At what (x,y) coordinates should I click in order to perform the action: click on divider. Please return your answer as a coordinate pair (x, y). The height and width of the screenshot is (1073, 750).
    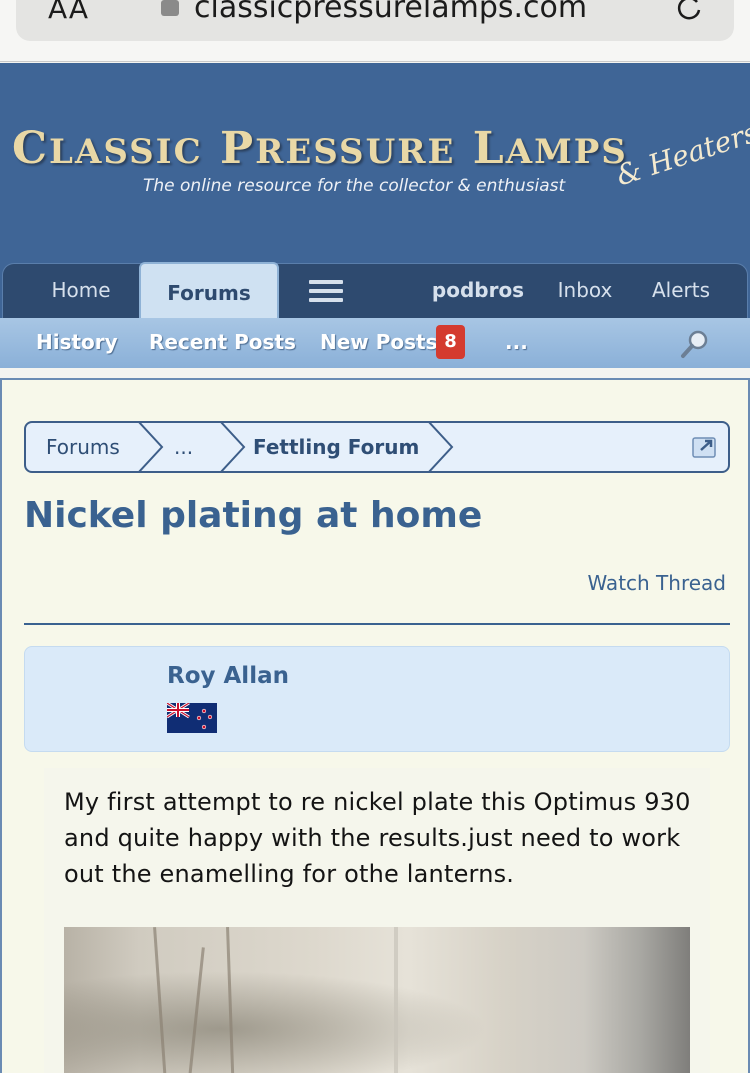
    Looking at the image, I should click on (377, 624).